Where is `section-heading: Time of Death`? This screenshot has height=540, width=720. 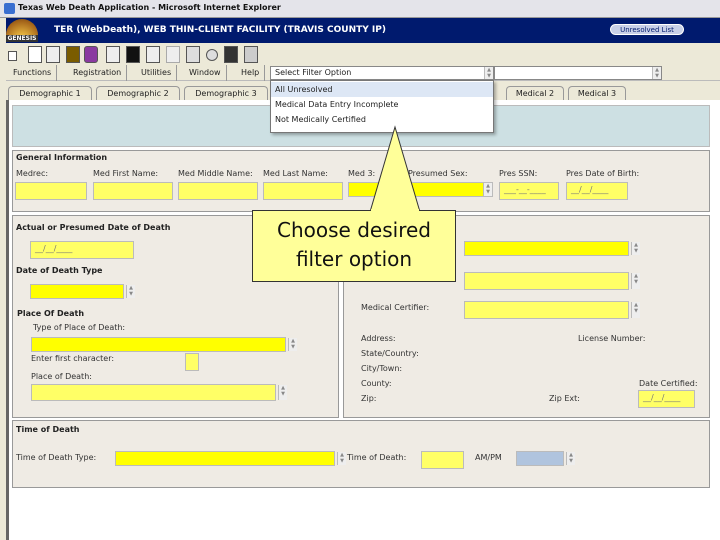 section-heading: Time of Death is located at coordinates (48, 429).